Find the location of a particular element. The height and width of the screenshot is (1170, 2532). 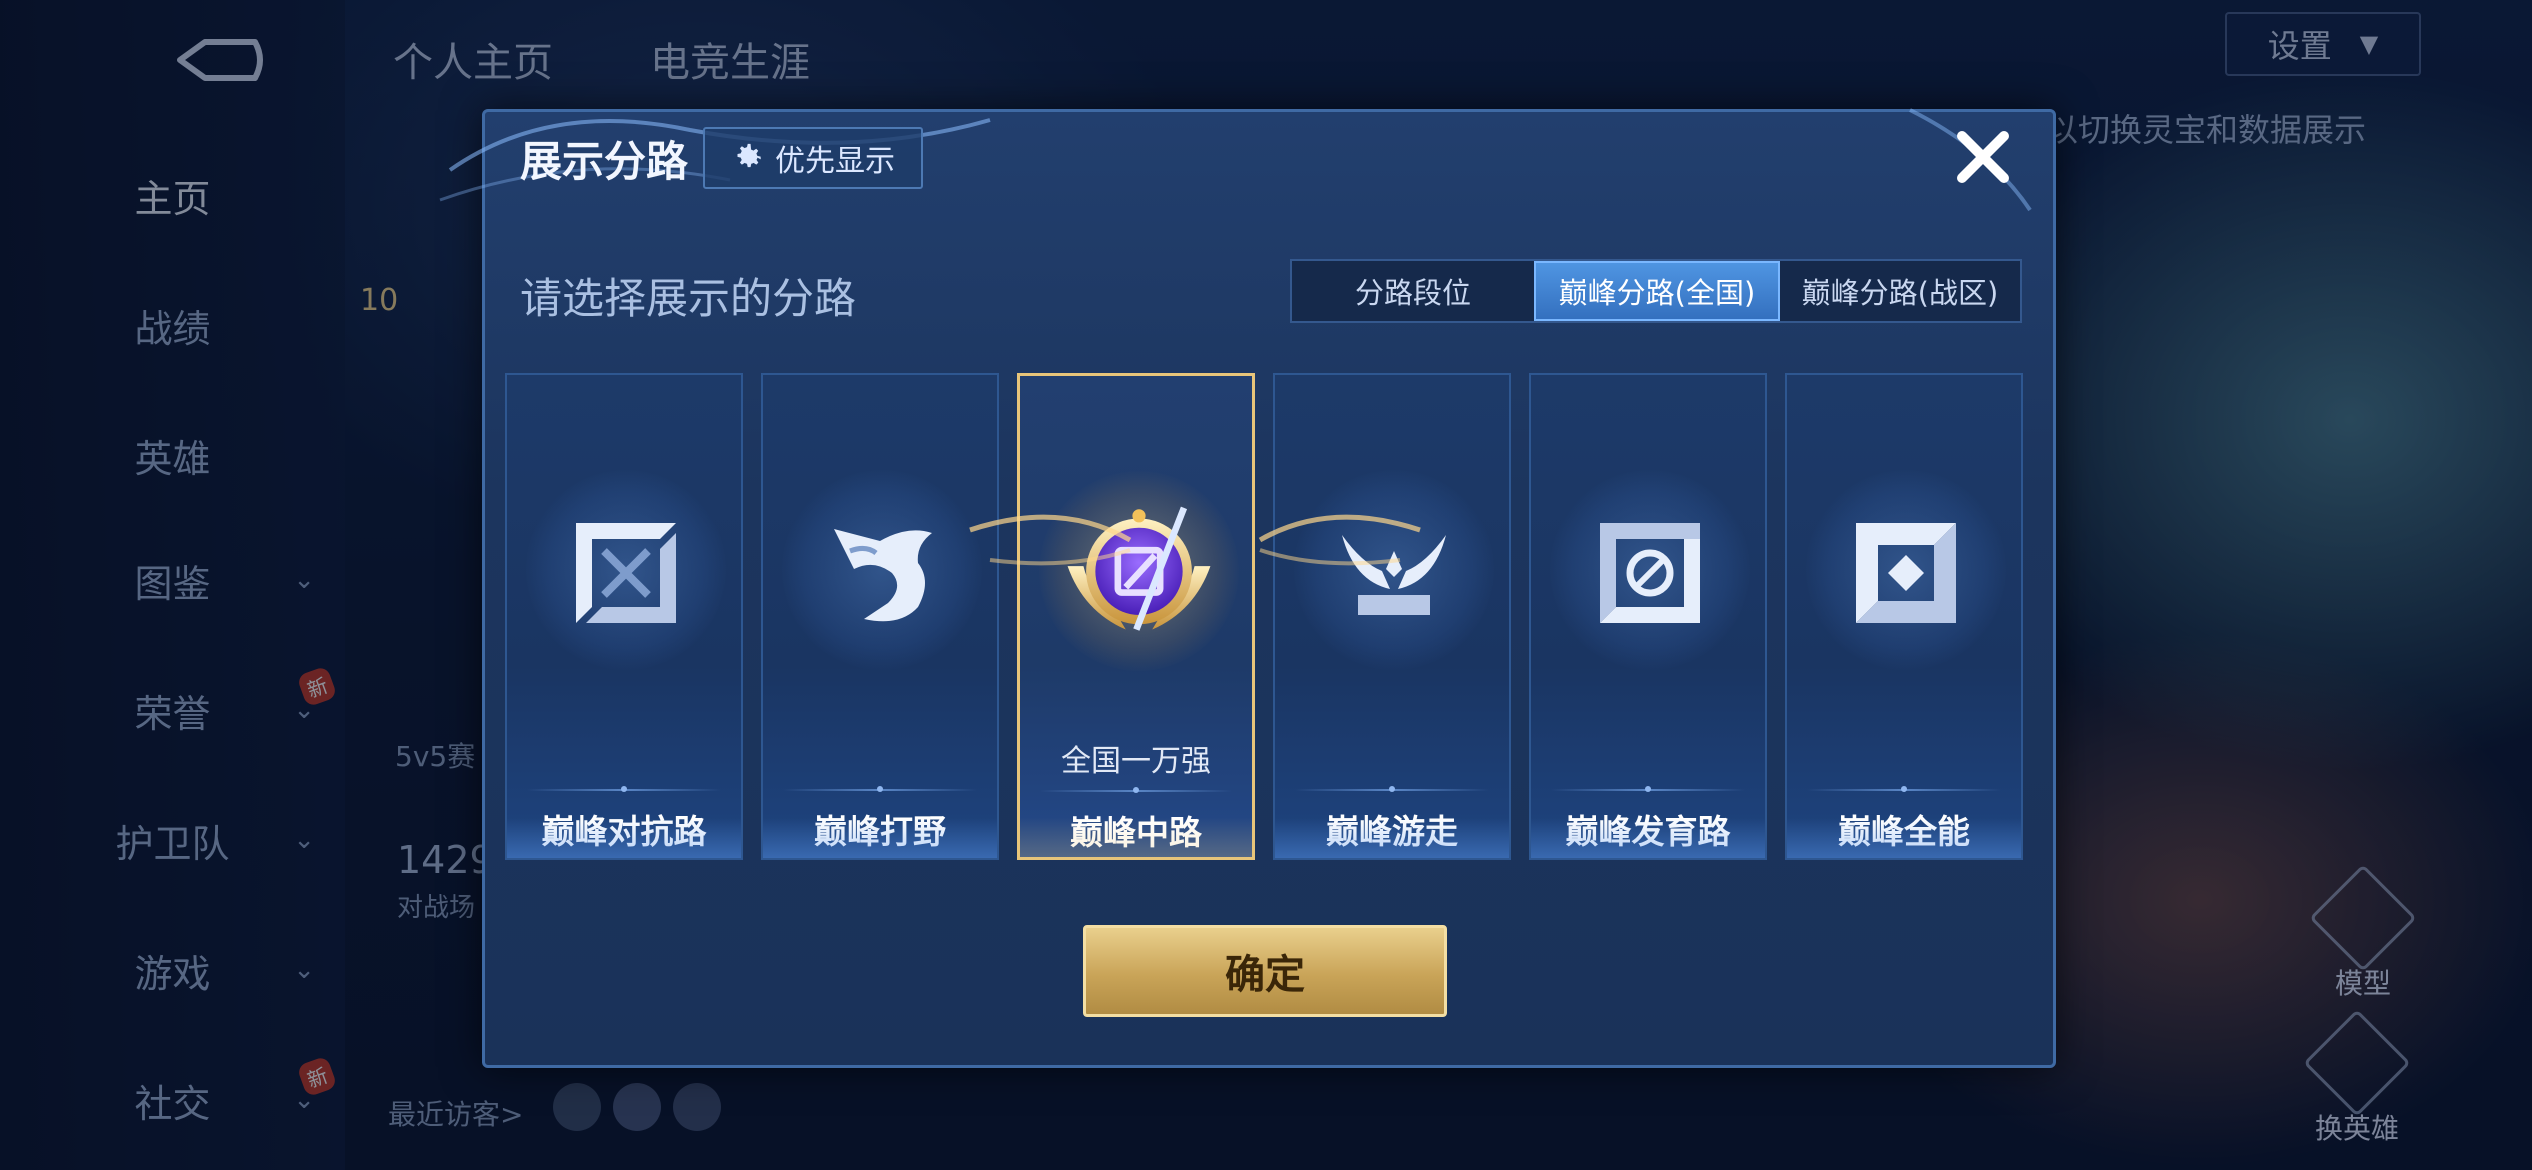

roam-icon is located at coordinates (1394, 575).